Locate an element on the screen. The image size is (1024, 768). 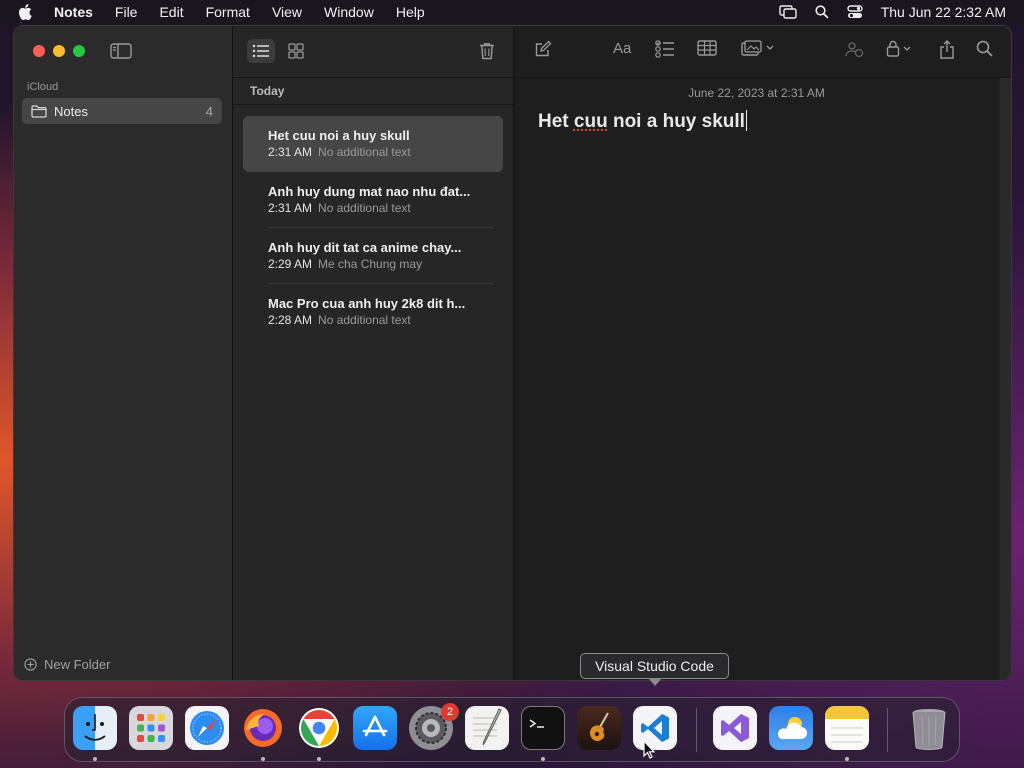
dock-tooltip: Visual Studio Code is located at coordinates (654, 666).